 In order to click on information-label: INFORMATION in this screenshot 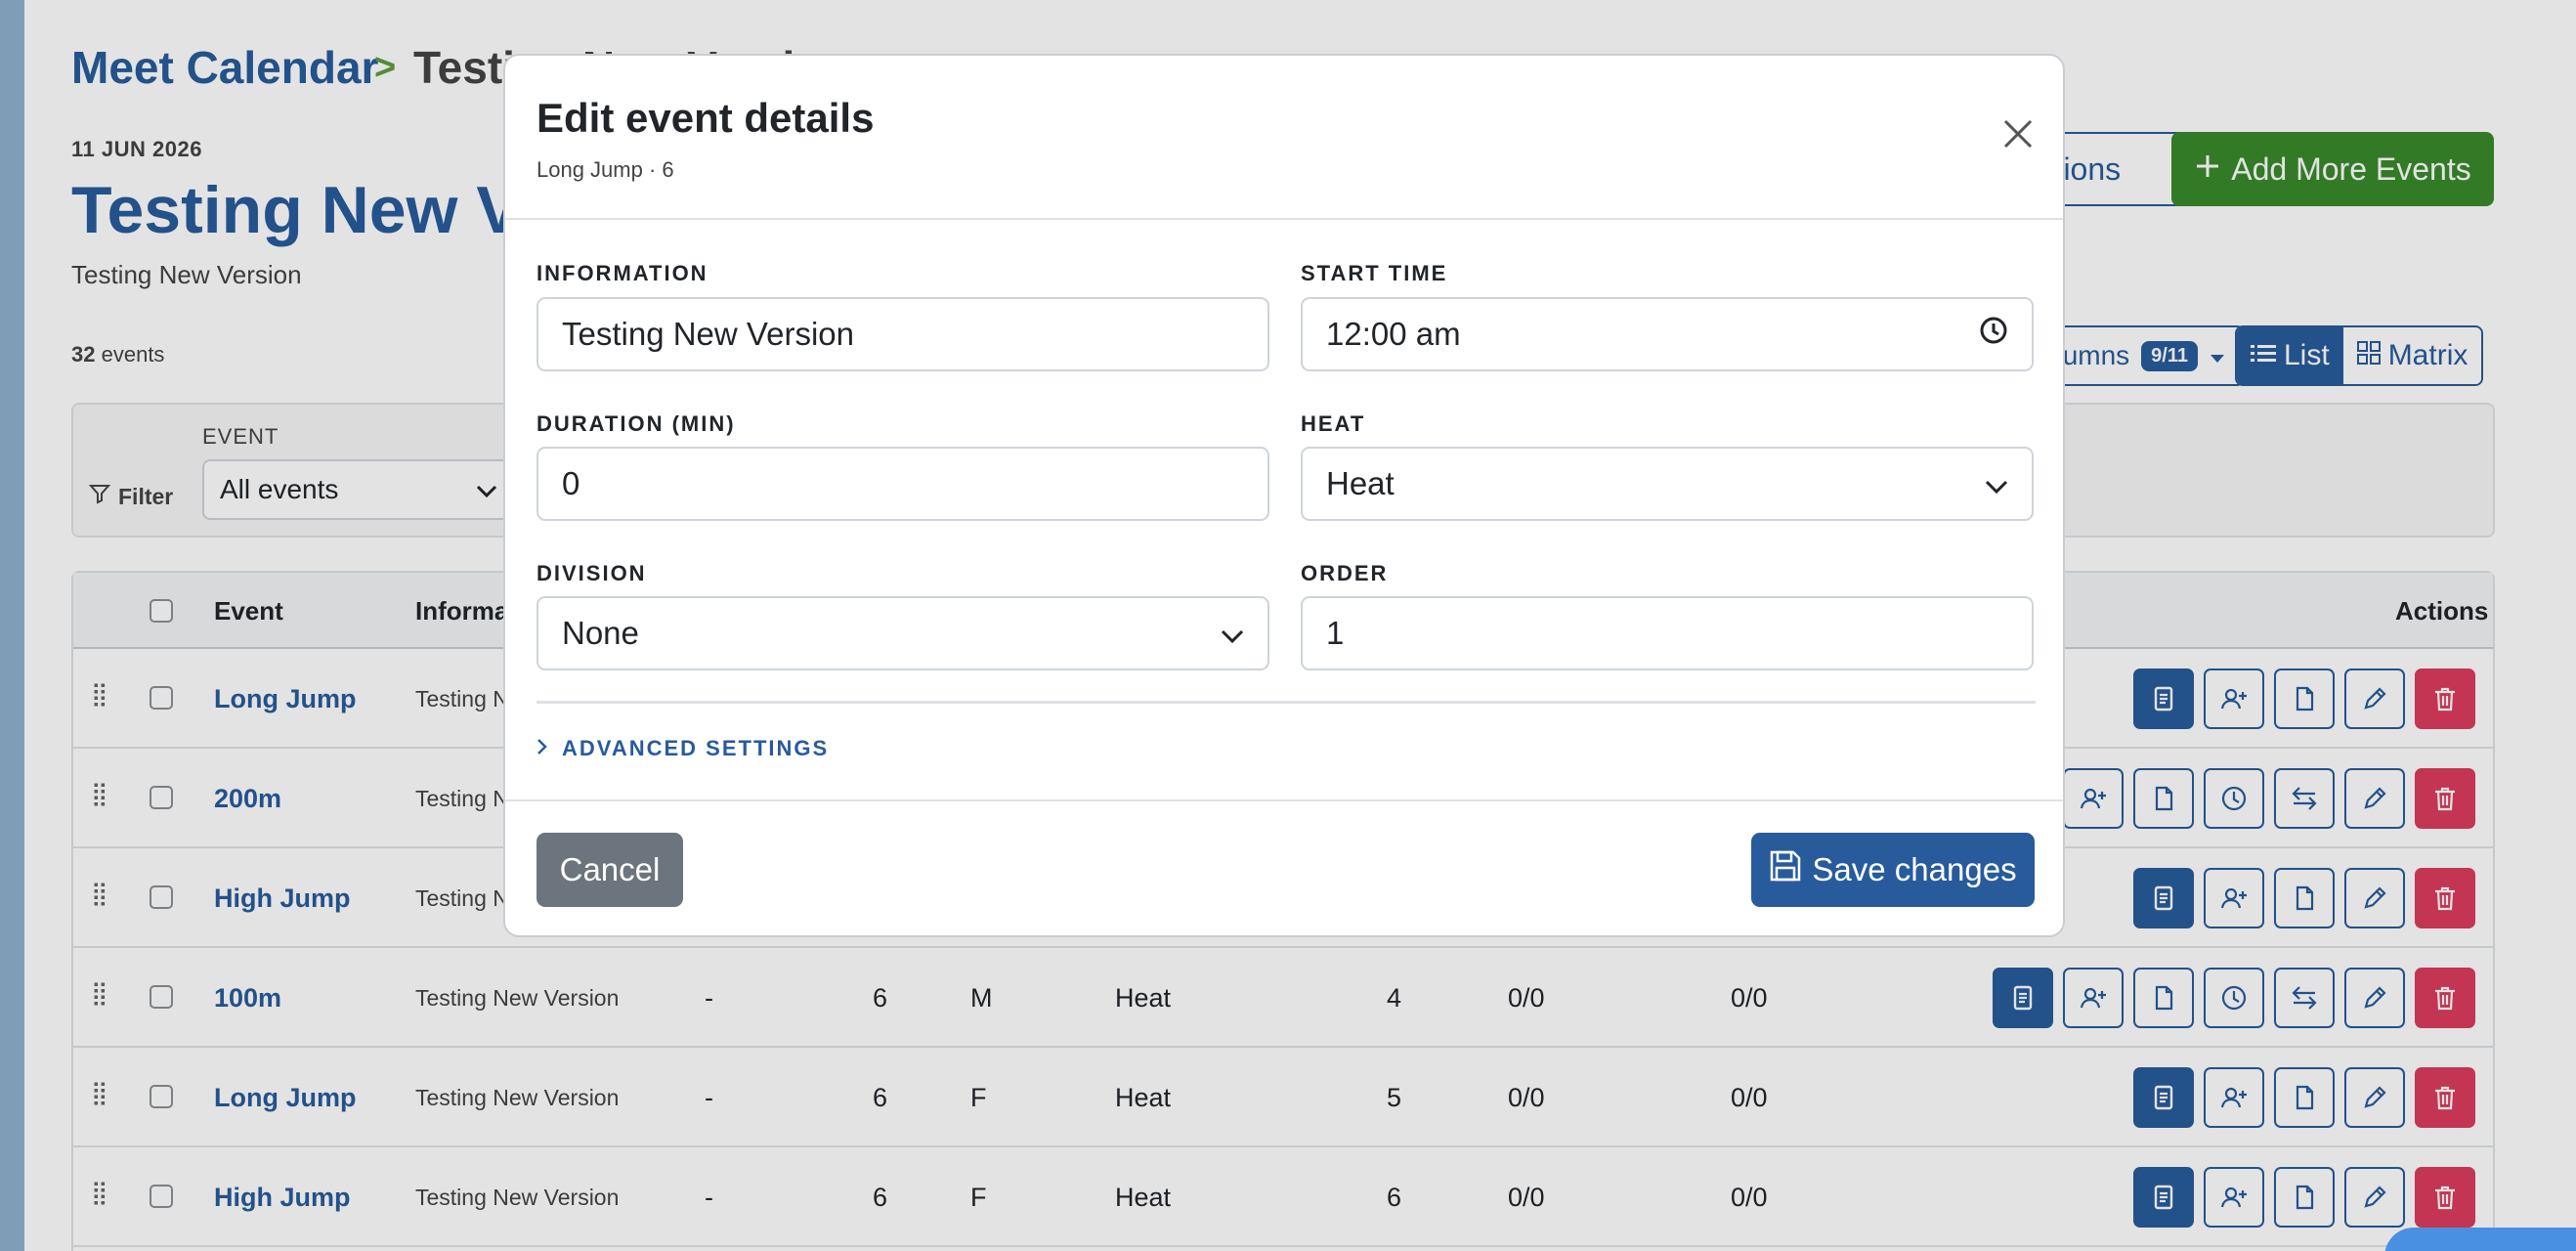, I will do `click(623, 273)`.